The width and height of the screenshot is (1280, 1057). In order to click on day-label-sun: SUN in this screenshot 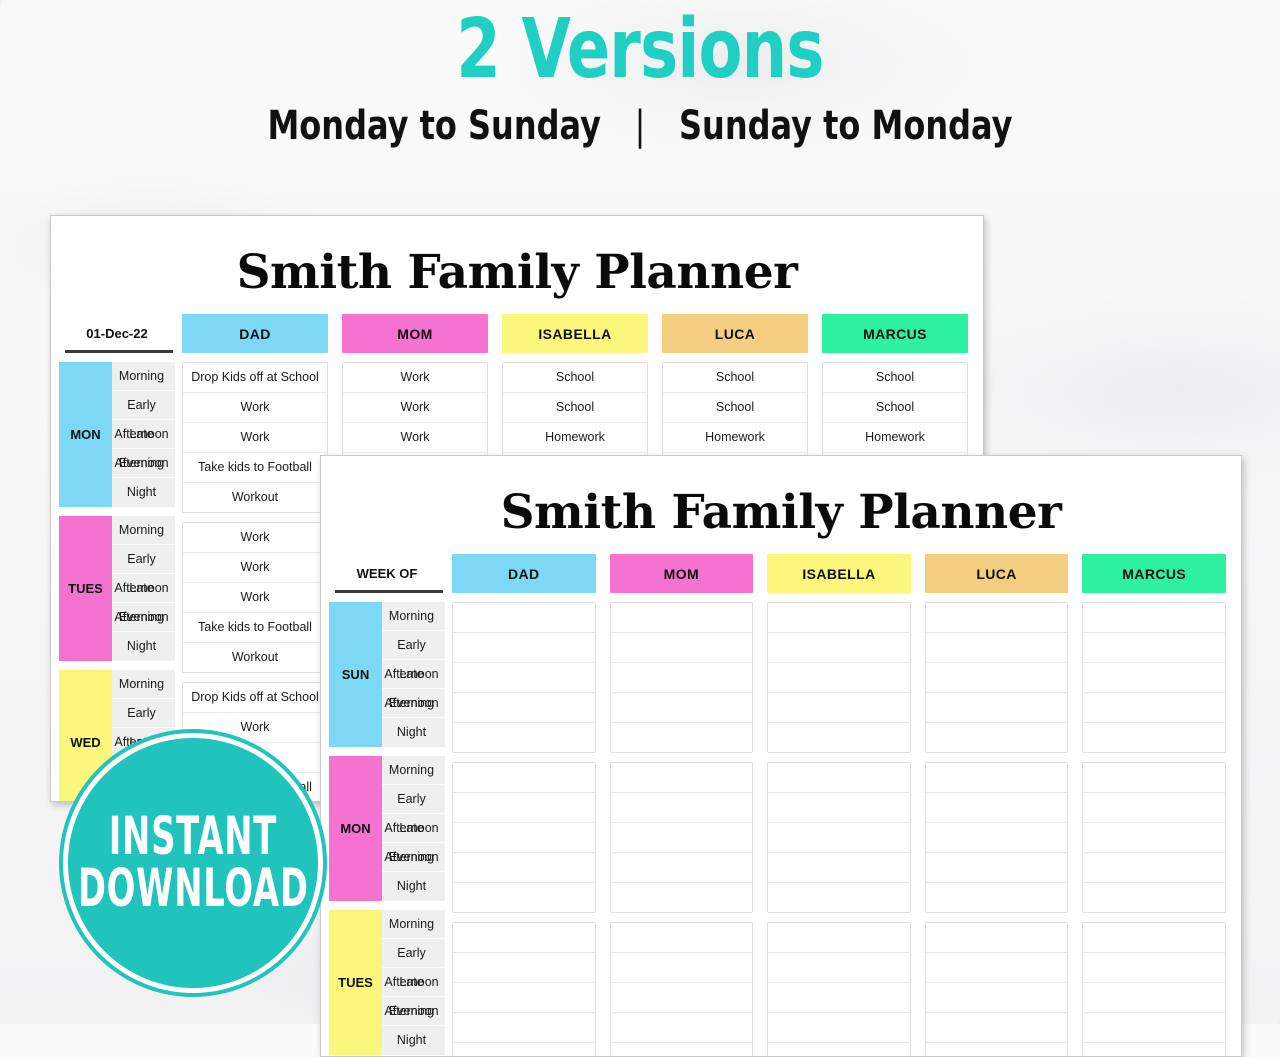, I will do `click(355, 674)`.